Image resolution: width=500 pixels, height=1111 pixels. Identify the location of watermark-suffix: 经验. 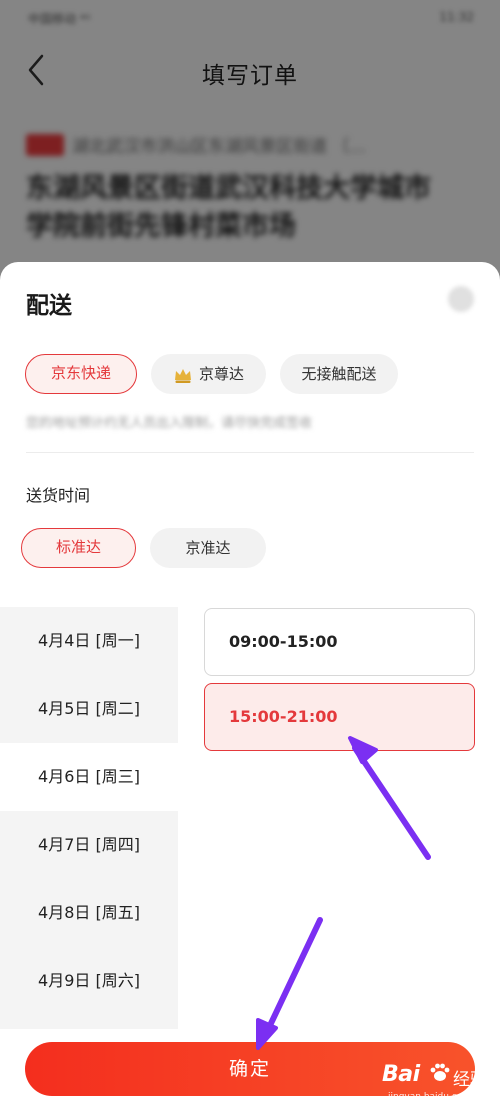
(470, 1080).